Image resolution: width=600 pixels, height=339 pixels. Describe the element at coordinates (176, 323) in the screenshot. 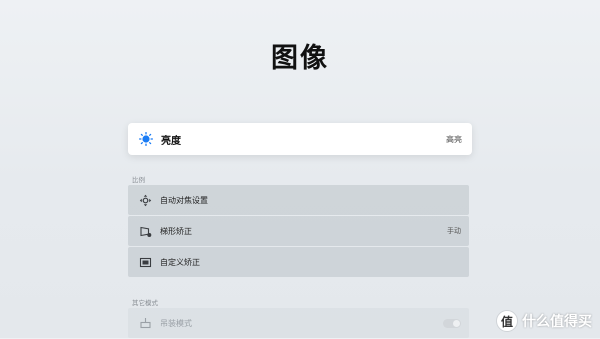

I see `ceiling-mount-label: 吊装模式` at that location.